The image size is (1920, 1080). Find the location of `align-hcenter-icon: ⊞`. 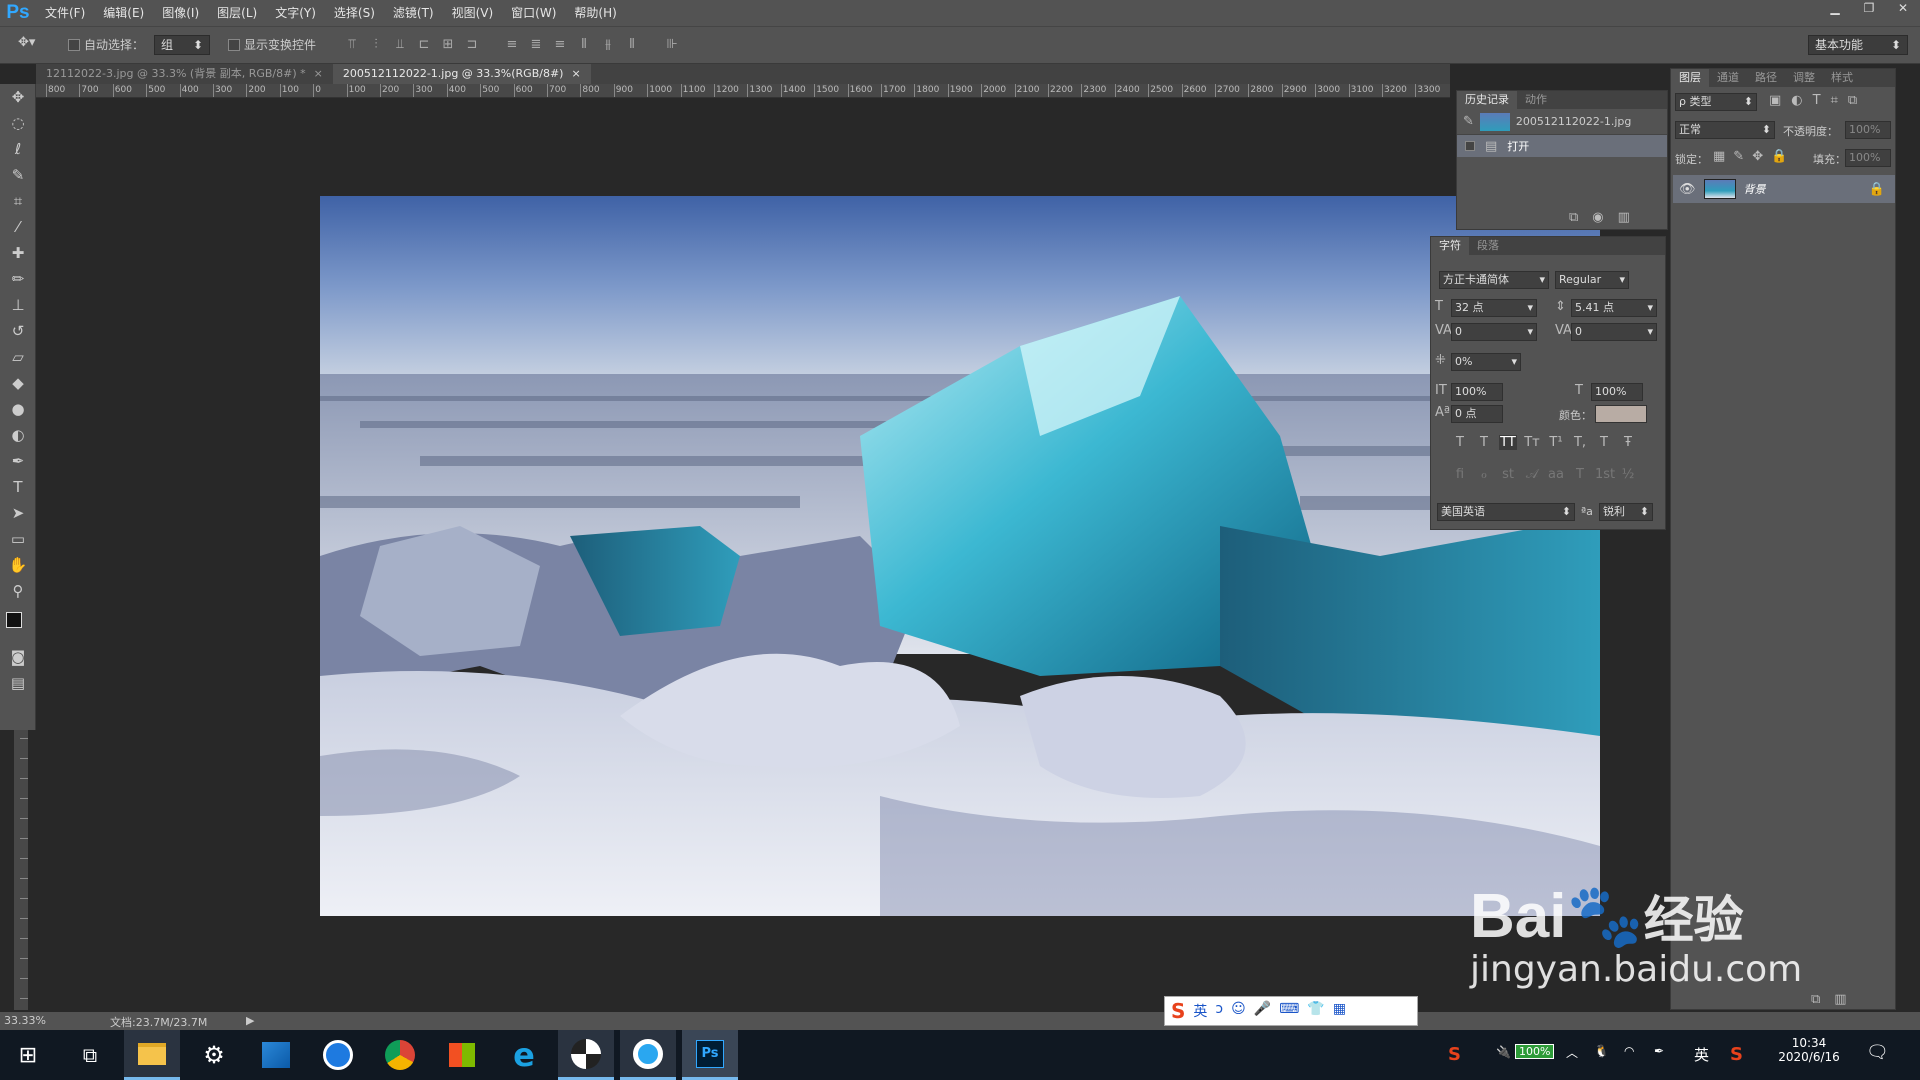

align-hcenter-icon: ⊞ is located at coordinates (448, 45).